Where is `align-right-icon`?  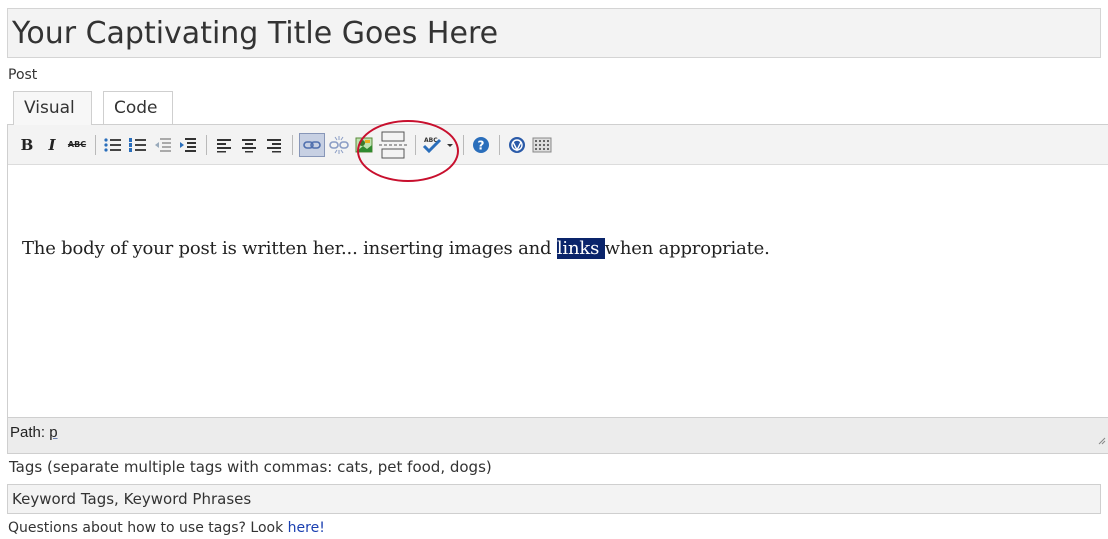
align-right-icon is located at coordinates (274, 145).